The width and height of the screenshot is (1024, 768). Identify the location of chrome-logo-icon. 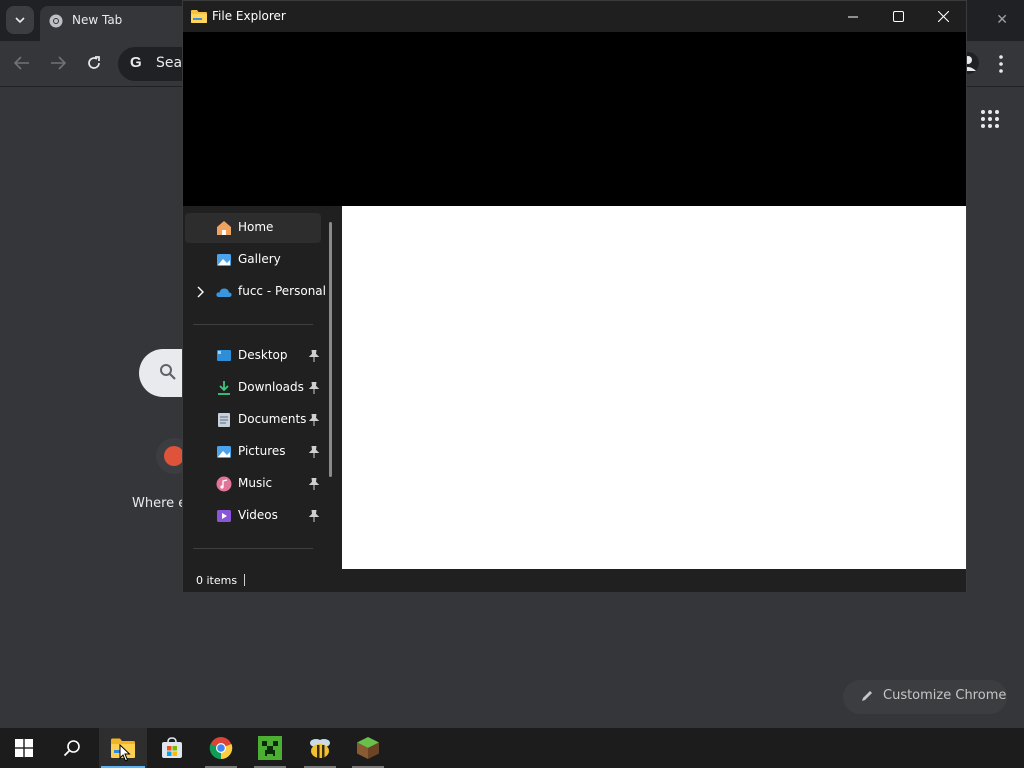
(56, 21).